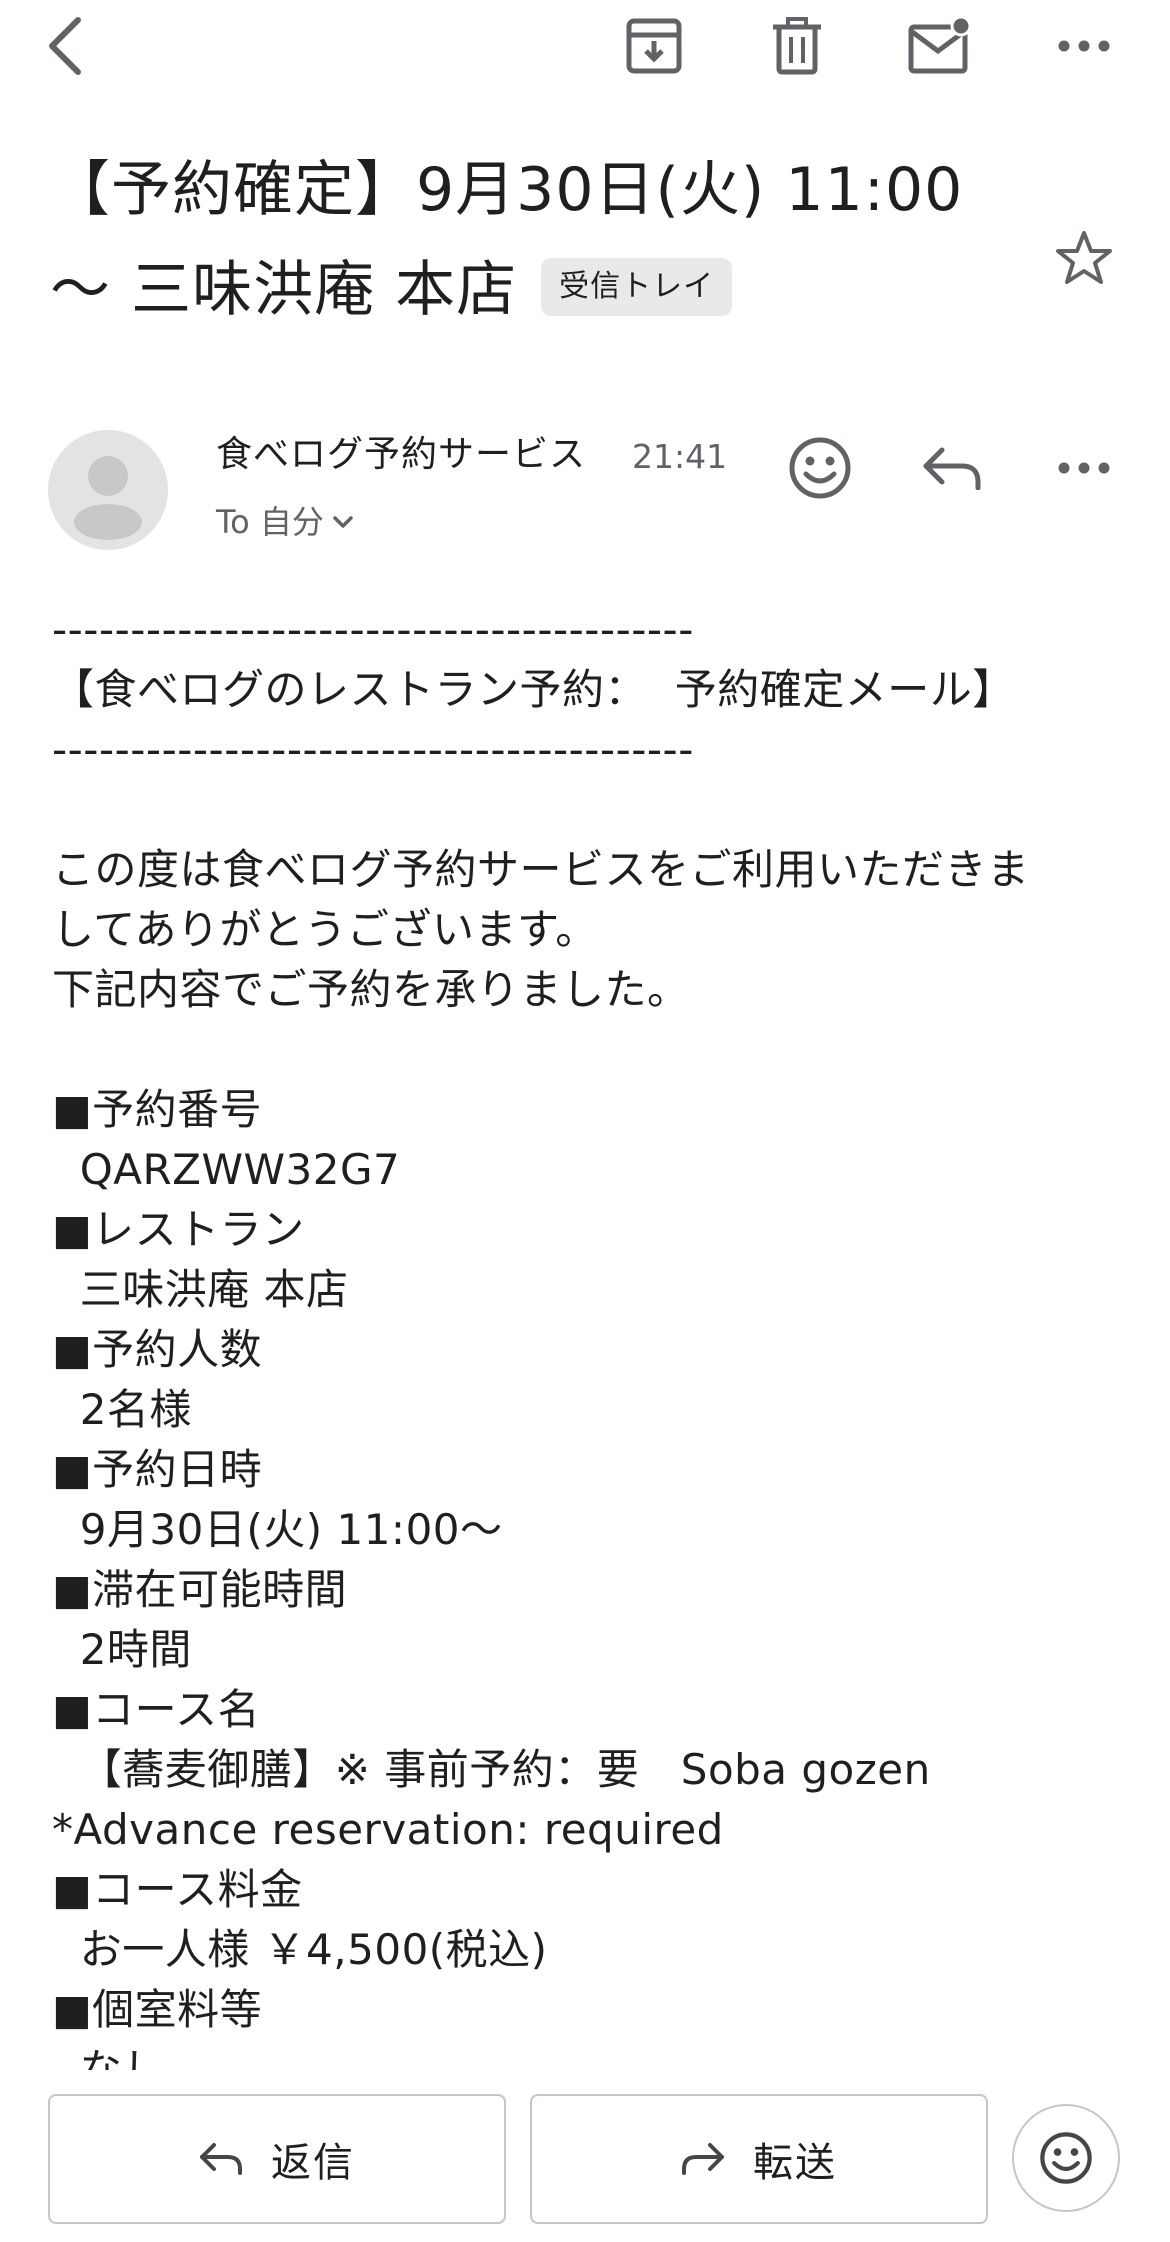 The image size is (1170, 2242). I want to click on recipient-toggle: To 自分, so click(285, 522).